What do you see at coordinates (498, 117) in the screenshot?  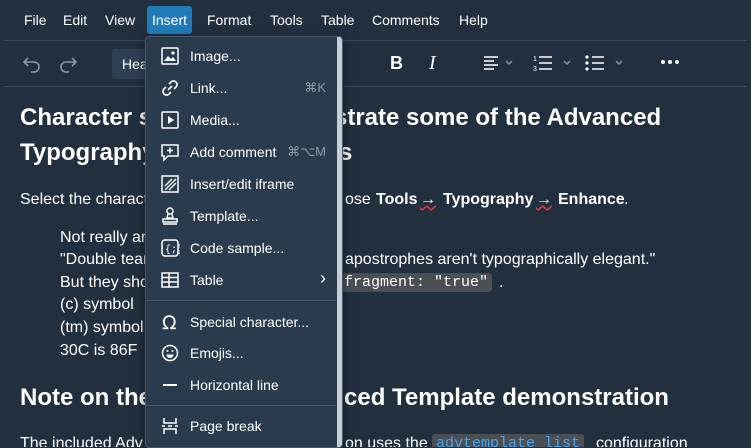 I see `heading-line1-right: strate some of the Advanced` at bounding box center [498, 117].